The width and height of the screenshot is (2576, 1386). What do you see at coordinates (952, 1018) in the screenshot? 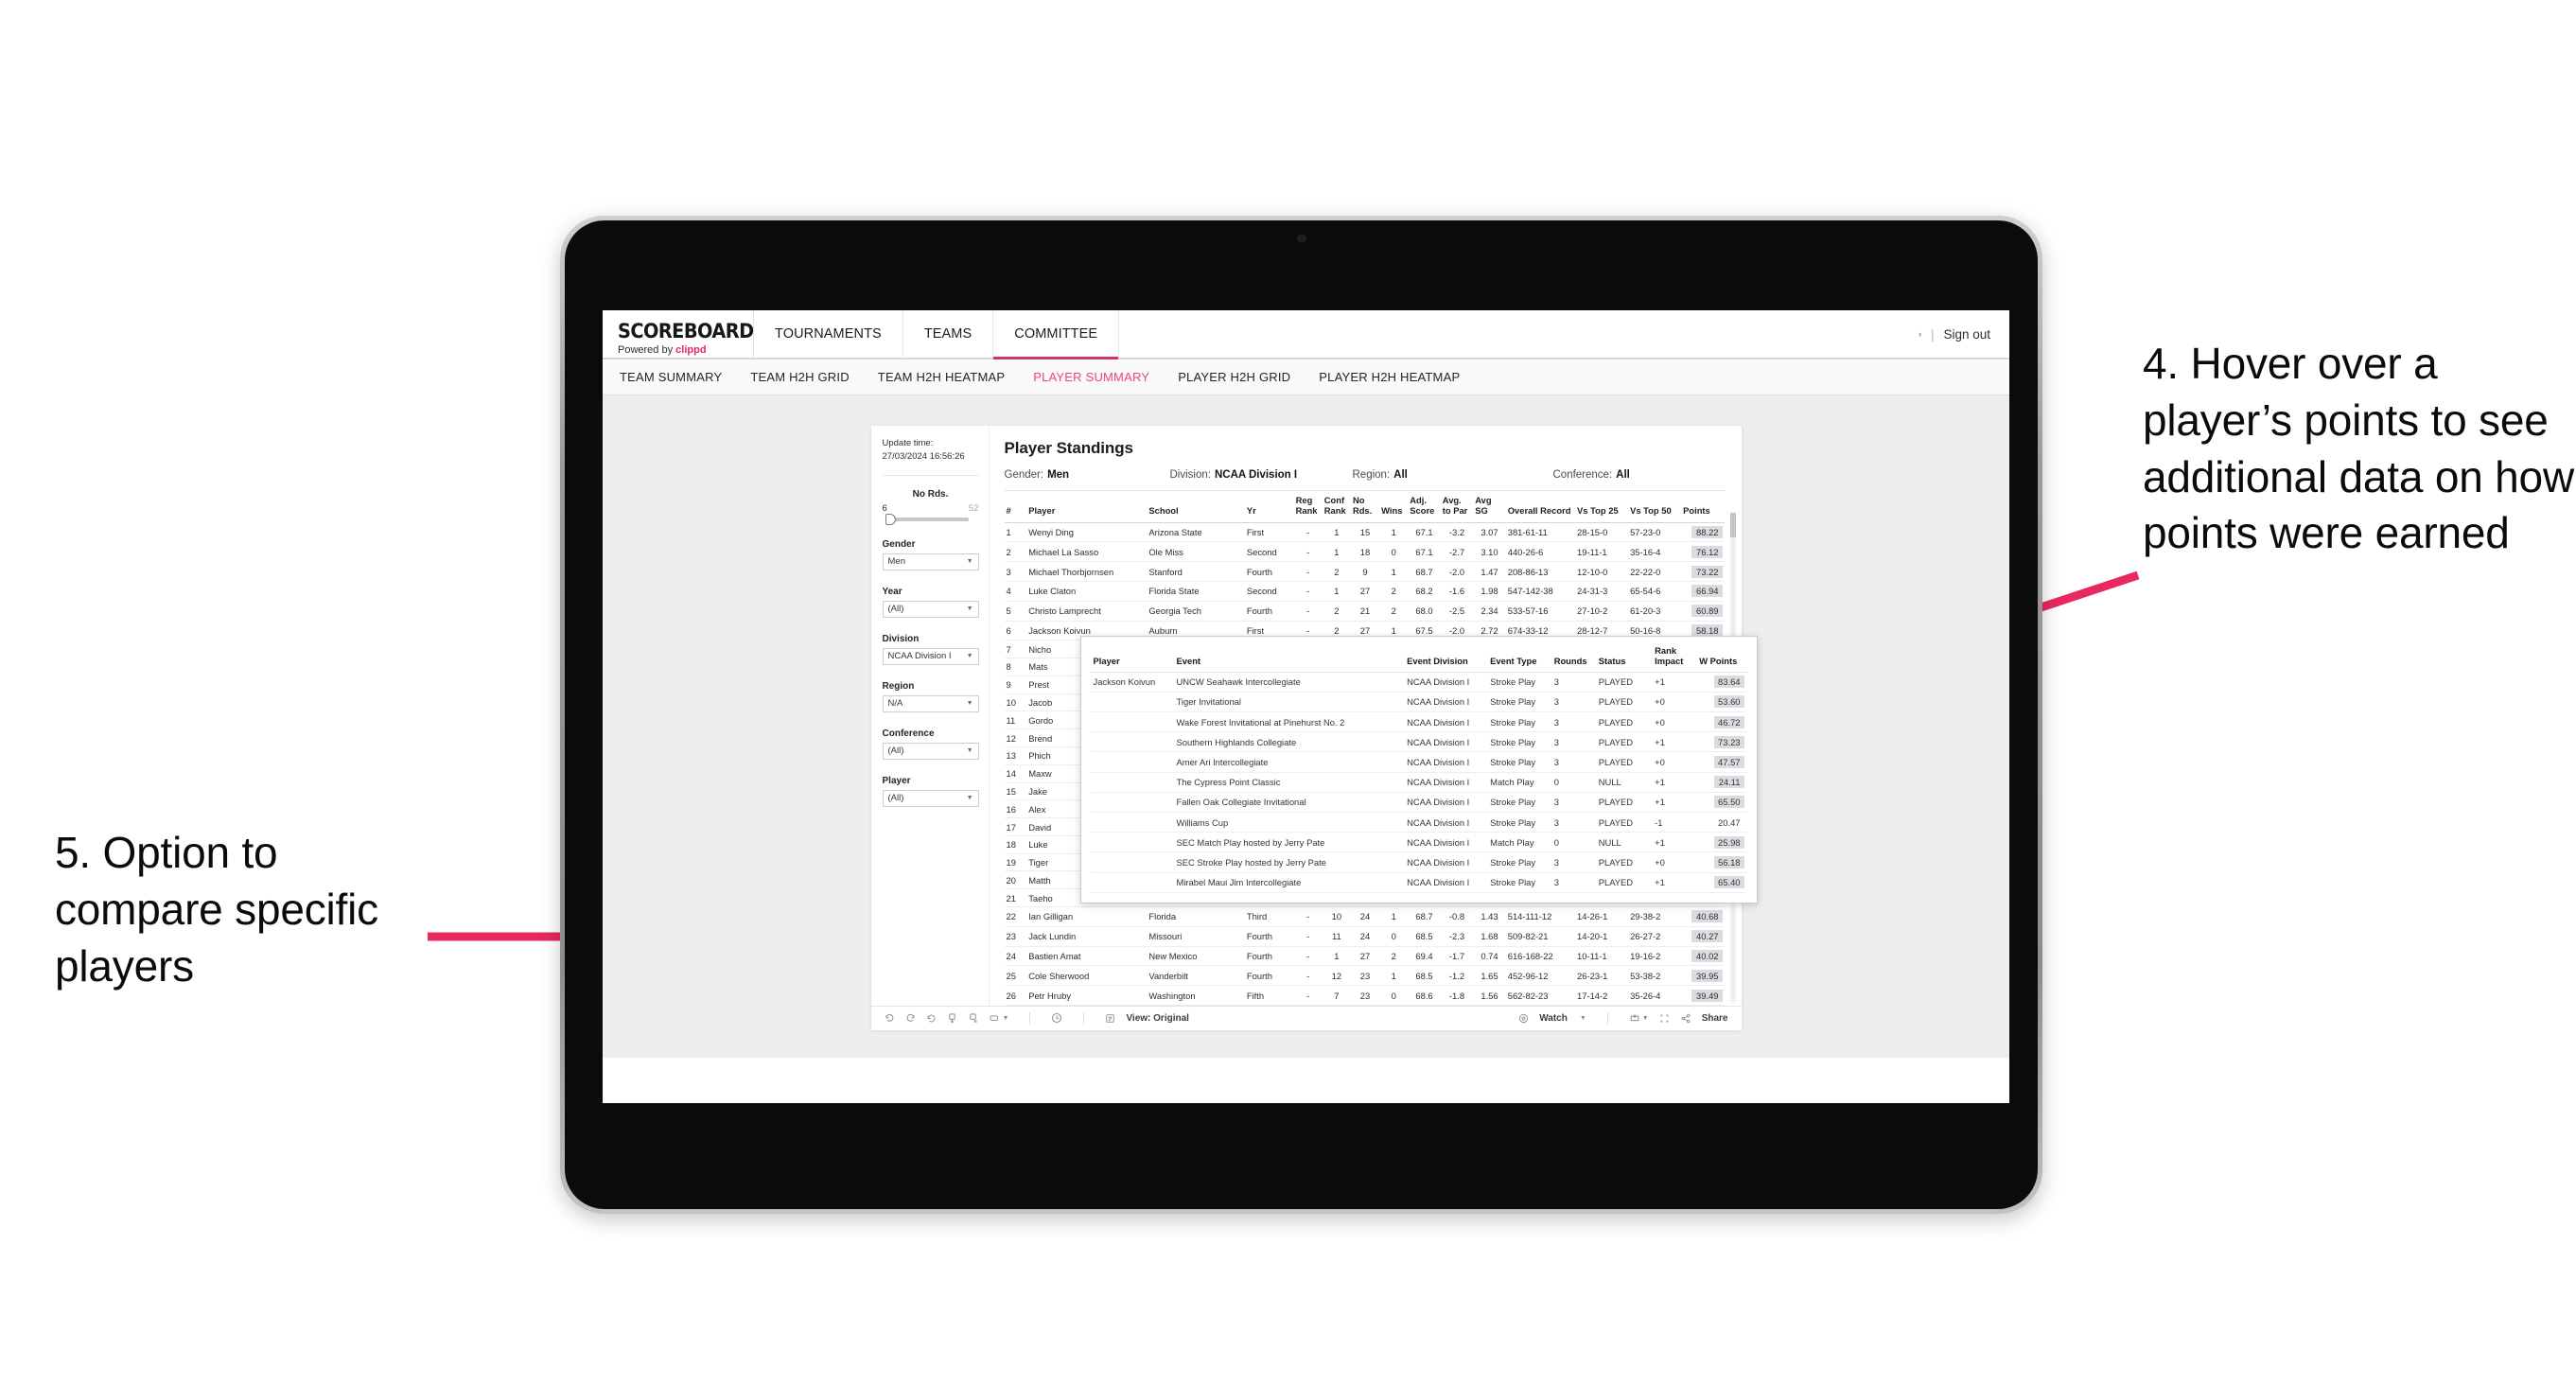
I see `refresh-icon` at bounding box center [952, 1018].